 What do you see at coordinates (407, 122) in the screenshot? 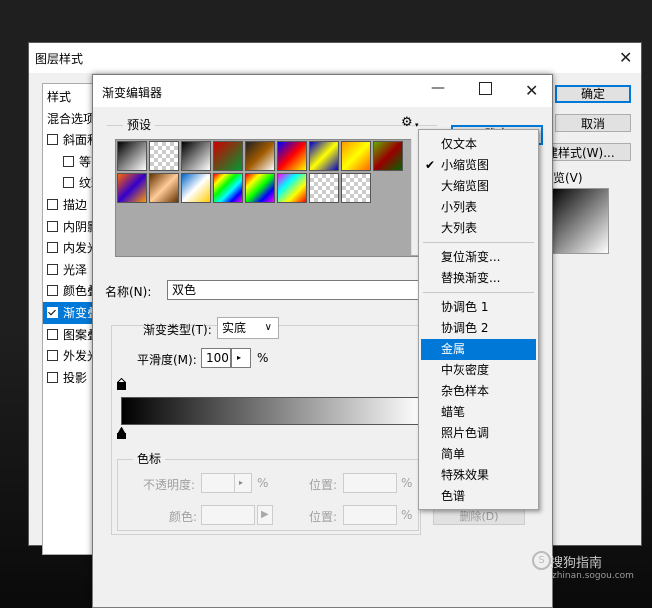
I see `gear-icon: ⚙` at bounding box center [407, 122].